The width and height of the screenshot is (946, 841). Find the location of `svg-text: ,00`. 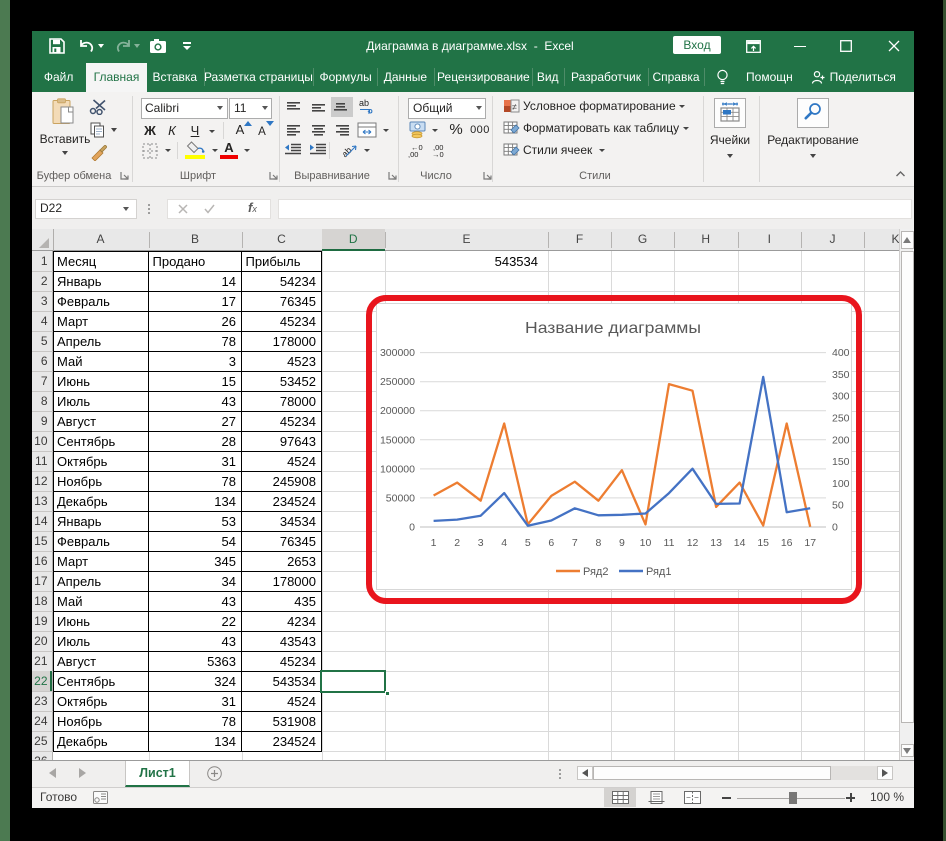

svg-text: ,00 is located at coordinates (413, 154).